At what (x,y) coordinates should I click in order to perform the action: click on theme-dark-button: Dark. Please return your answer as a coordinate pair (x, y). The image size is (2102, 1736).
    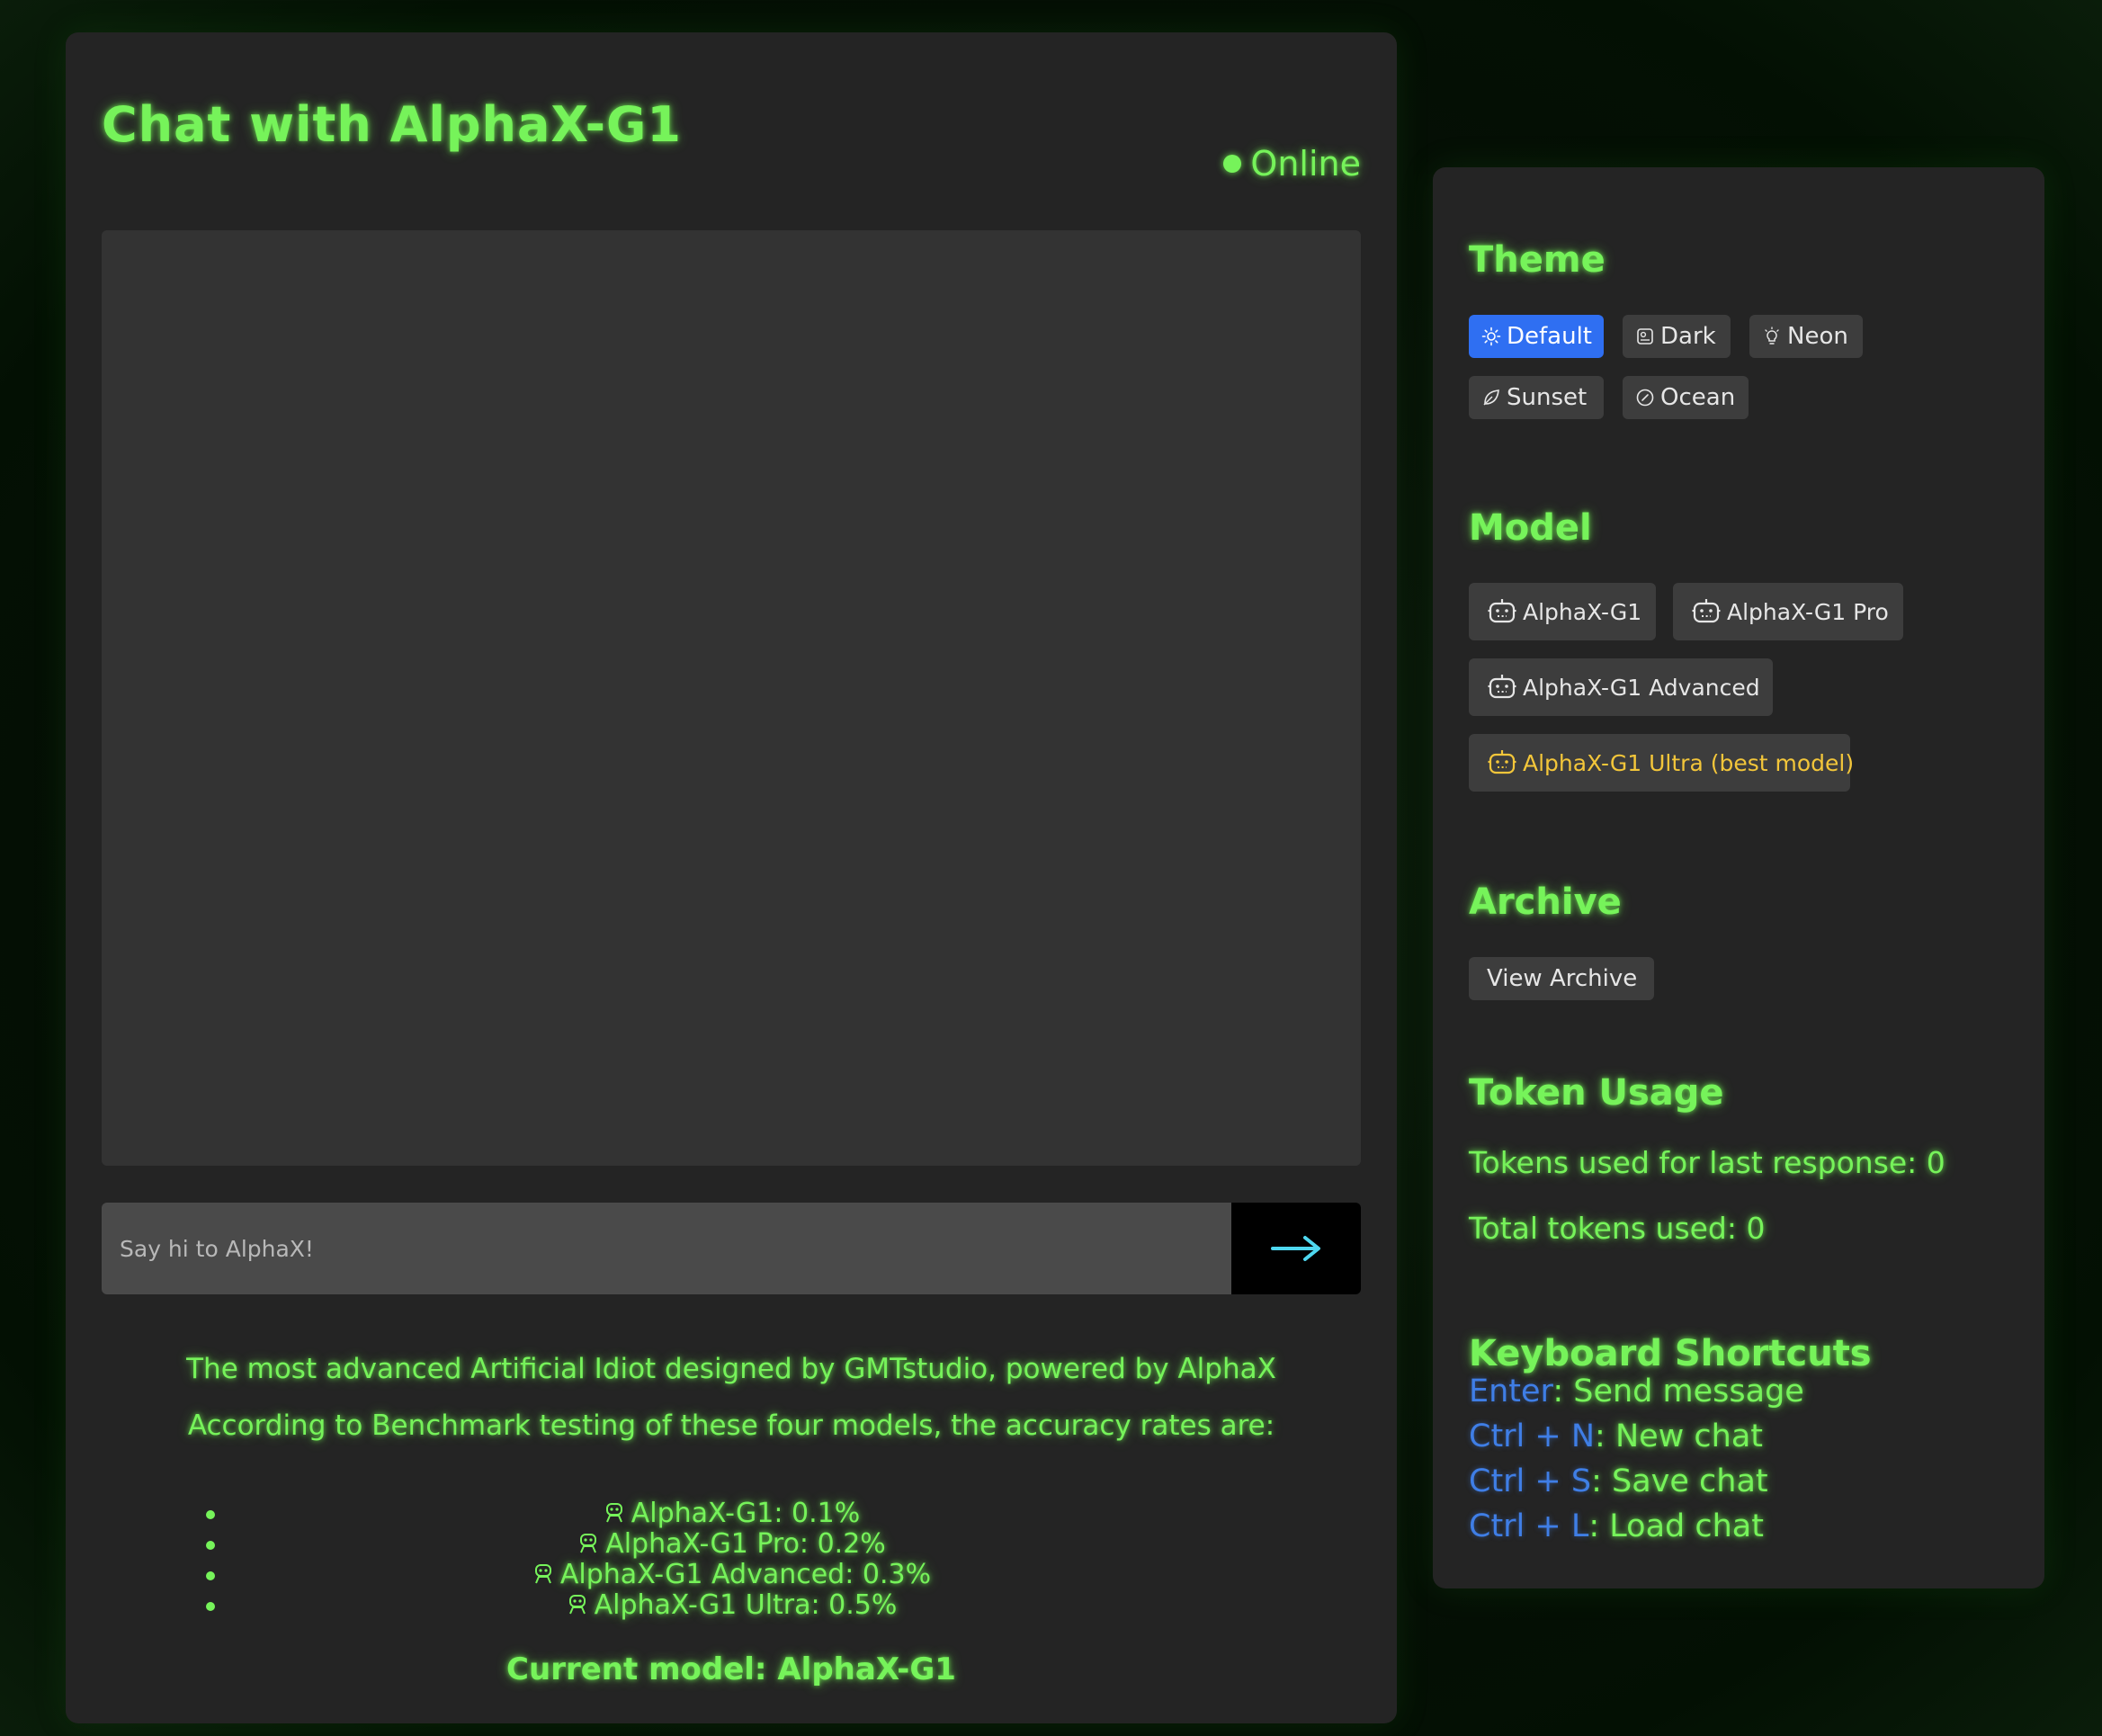
    Looking at the image, I should click on (1677, 336).